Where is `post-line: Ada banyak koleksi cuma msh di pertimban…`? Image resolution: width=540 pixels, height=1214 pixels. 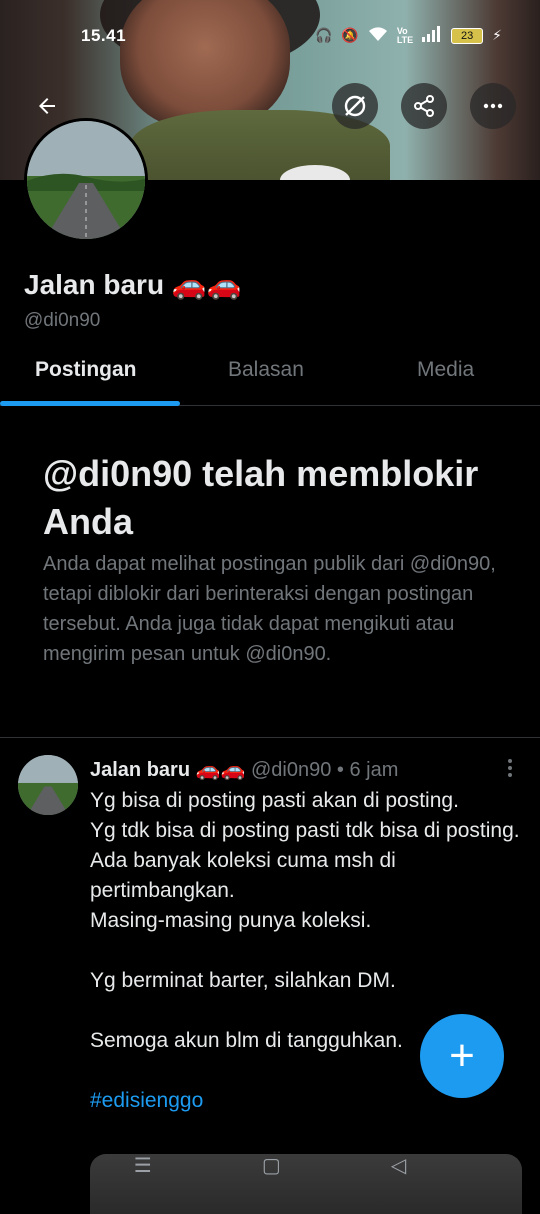
post-line: Ada banyak koleksi cuma msh di pertimban… is located at coordinates (246, 875).